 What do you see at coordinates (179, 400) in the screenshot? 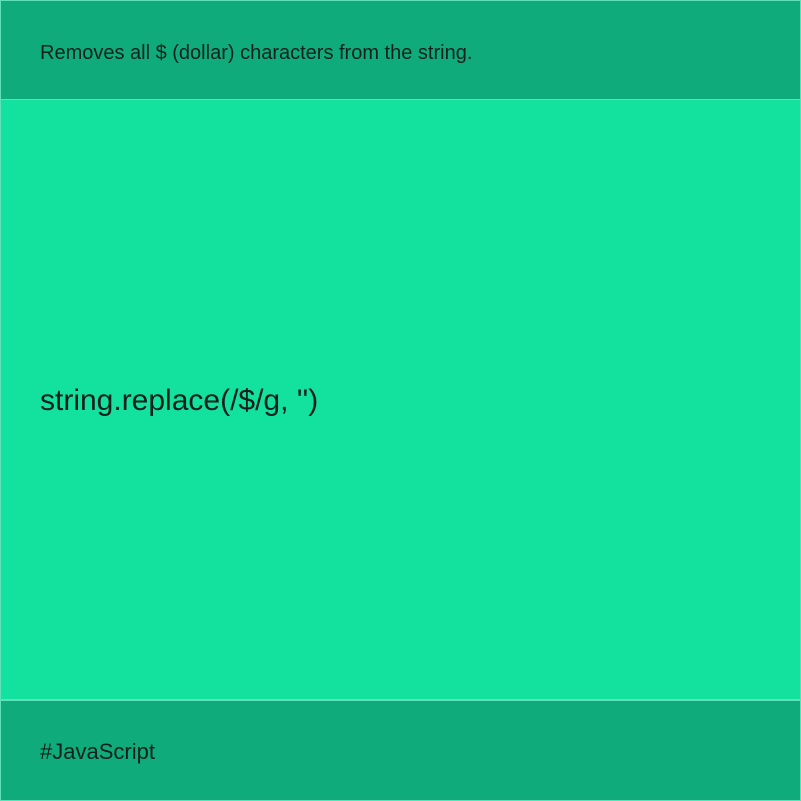
I see `code-snippet: string.replace(/$/g, '')` at bounding box center [179, 400].